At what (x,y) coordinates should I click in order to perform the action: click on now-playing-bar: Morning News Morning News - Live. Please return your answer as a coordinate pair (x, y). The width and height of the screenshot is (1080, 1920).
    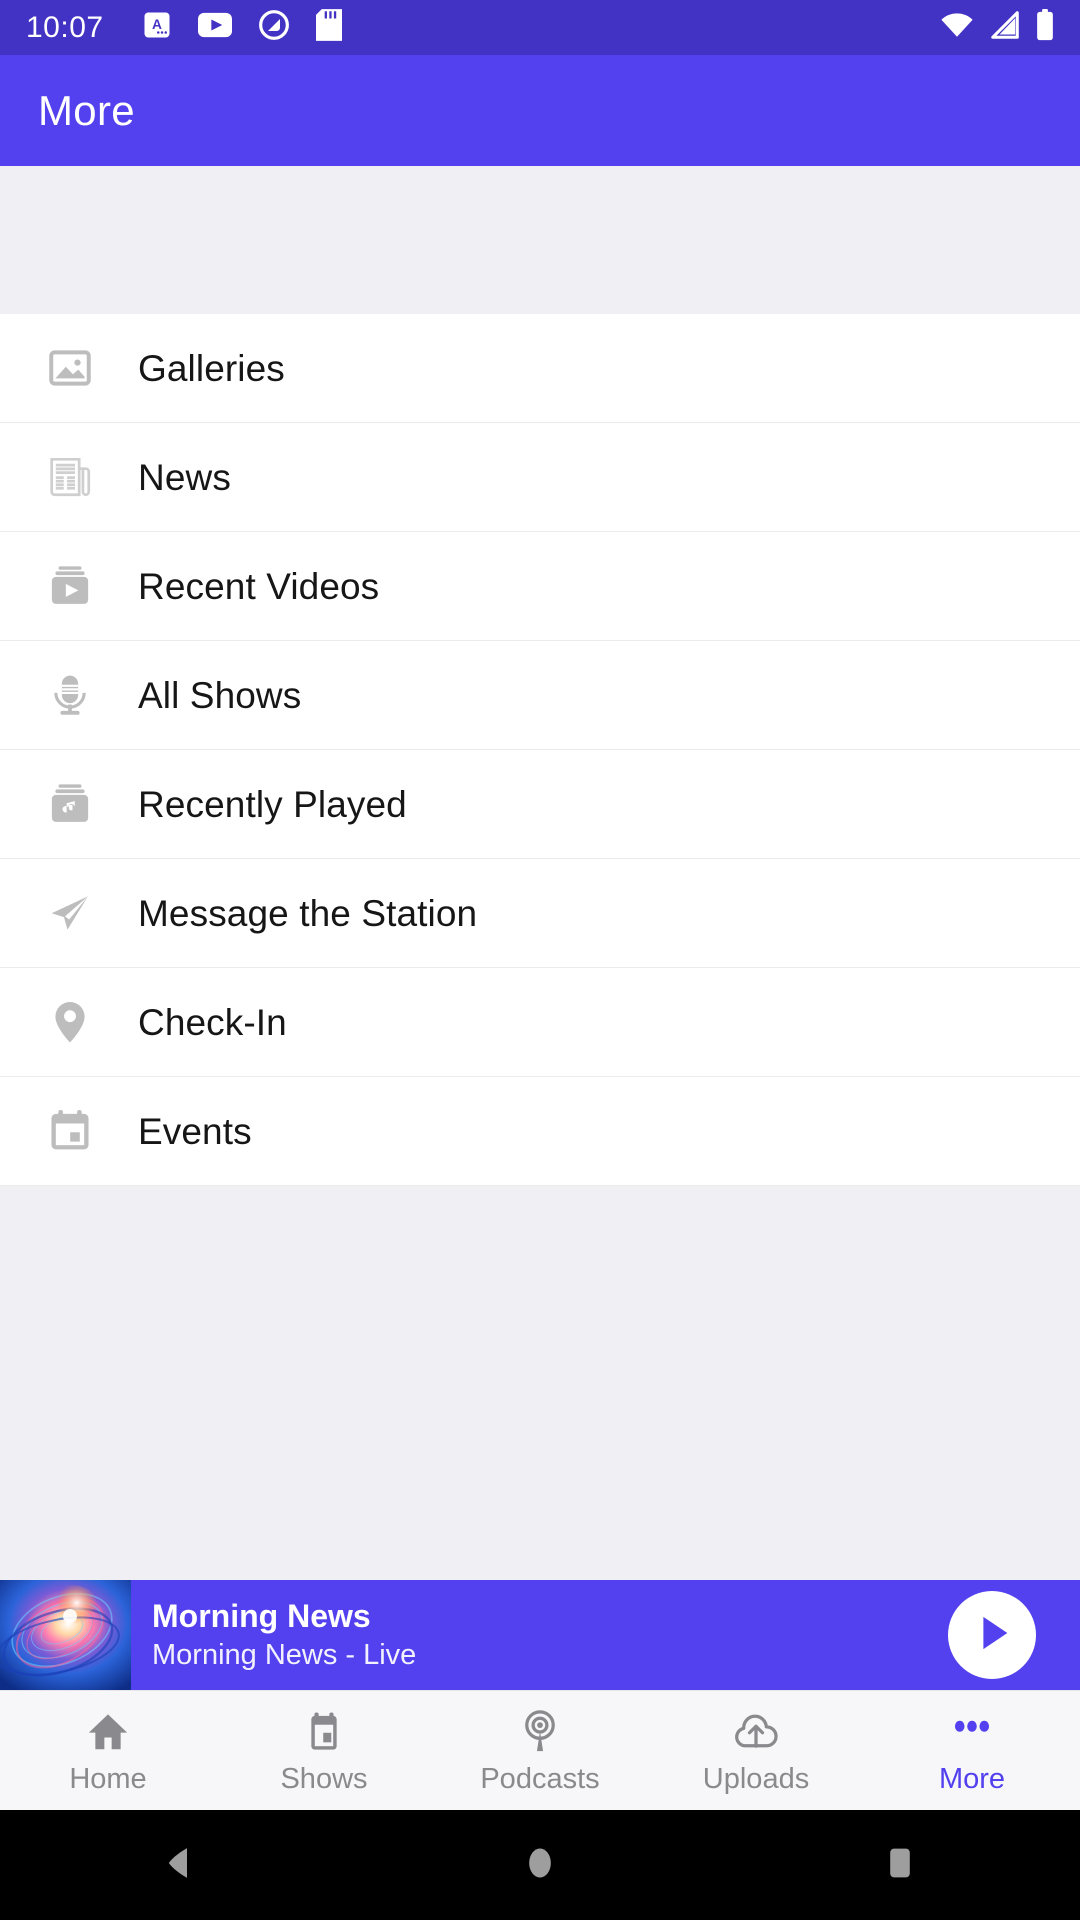
    Looking at the image, I should click on (540, 1635).